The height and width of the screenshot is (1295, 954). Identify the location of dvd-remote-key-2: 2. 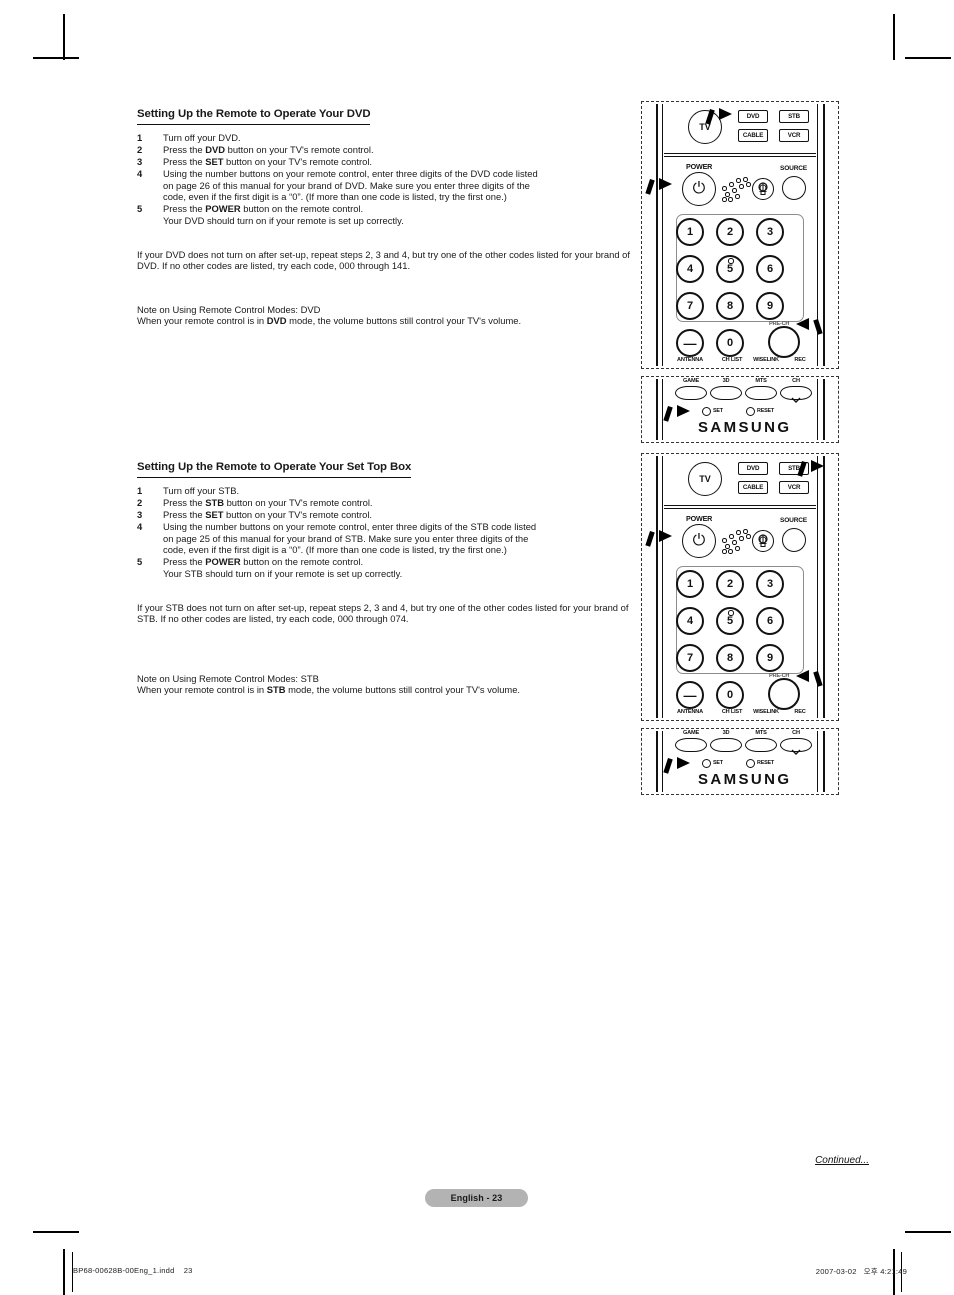
(730, 232).